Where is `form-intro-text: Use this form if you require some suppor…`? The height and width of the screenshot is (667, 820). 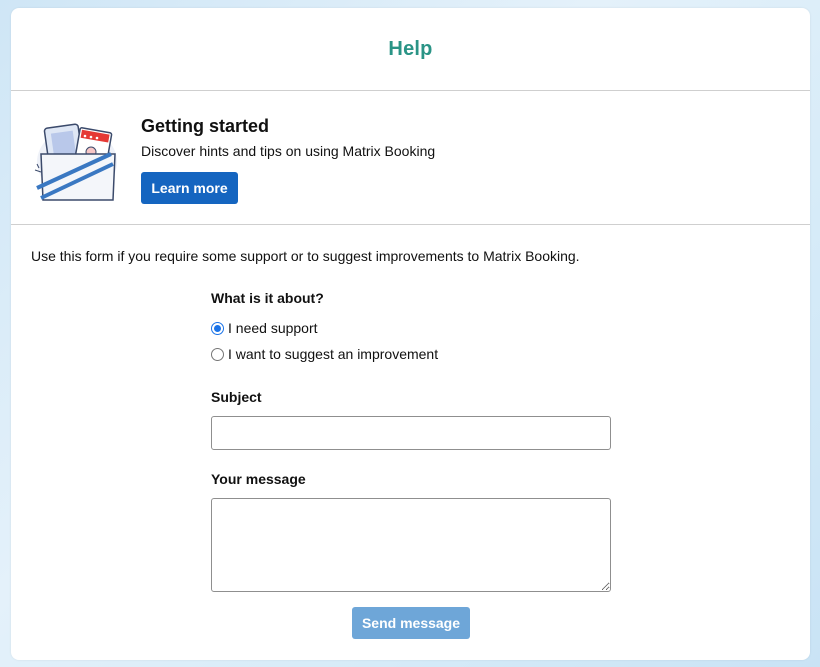
form-intro-text: Use this form if you require some suppor… is located at coordinates (305, 256).